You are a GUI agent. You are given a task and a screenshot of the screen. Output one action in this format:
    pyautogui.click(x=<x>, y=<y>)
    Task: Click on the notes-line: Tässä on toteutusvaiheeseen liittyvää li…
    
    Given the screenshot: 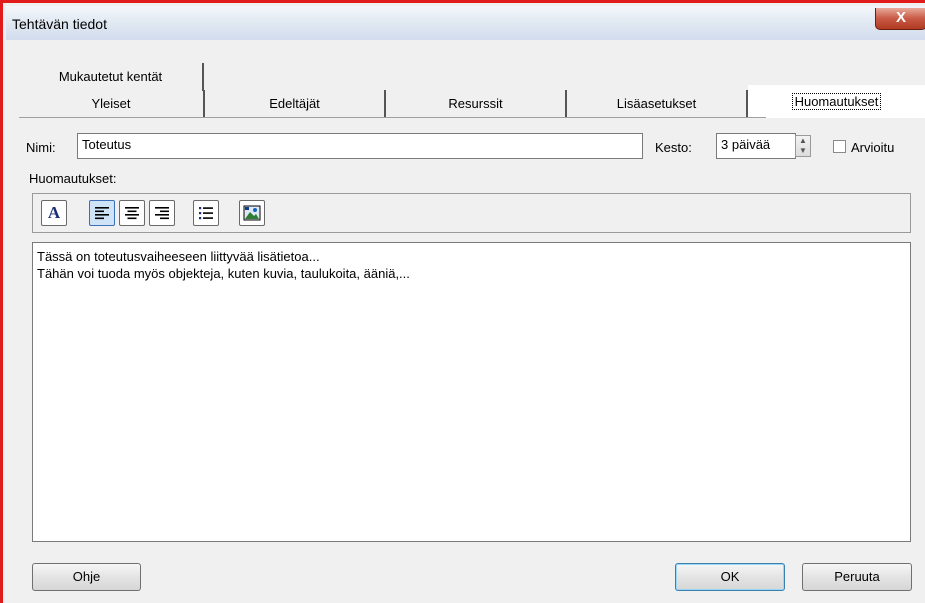 What is the action you would take?
    pyautogui.click(x=178, y=256)
    